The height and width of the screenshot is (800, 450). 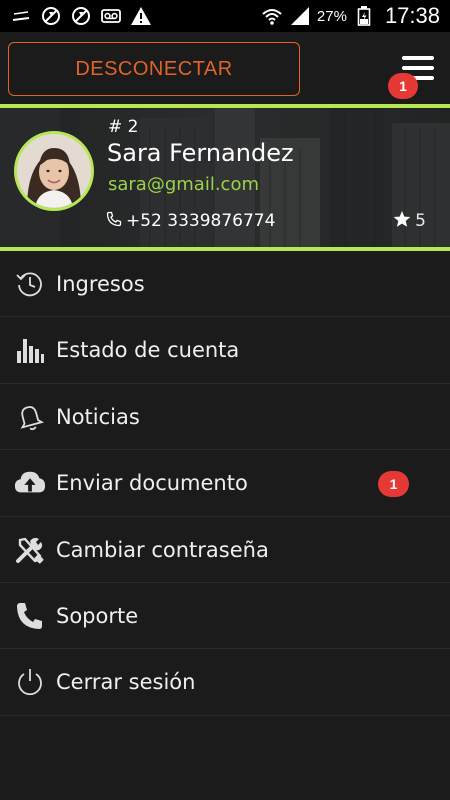 What do you see at coordinates (123, 127) in the screenshot?
I see `user-number: # 2` at bounding box center [123, 127].